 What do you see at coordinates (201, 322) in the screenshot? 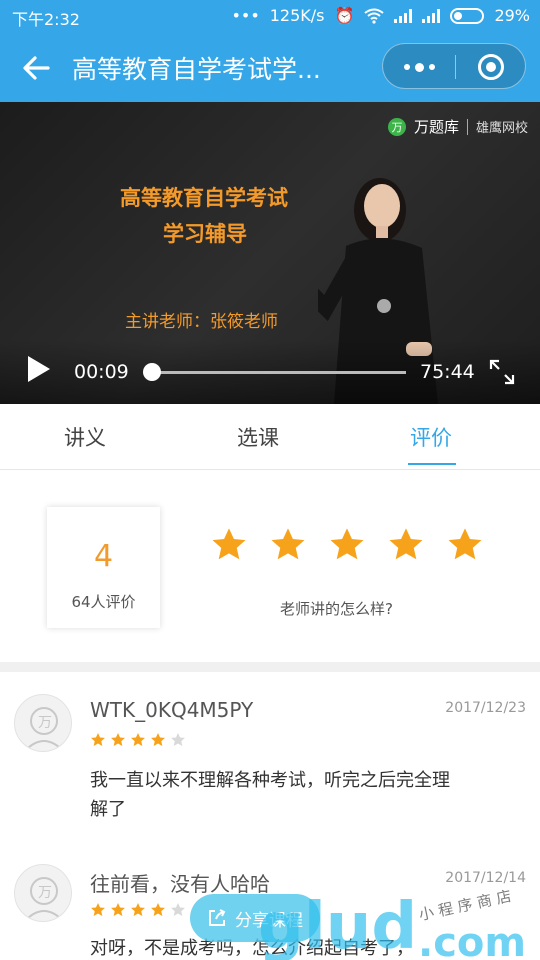
I see `teacher-label: 主讲老师：张筱老师` at bounding box center [201, 322].